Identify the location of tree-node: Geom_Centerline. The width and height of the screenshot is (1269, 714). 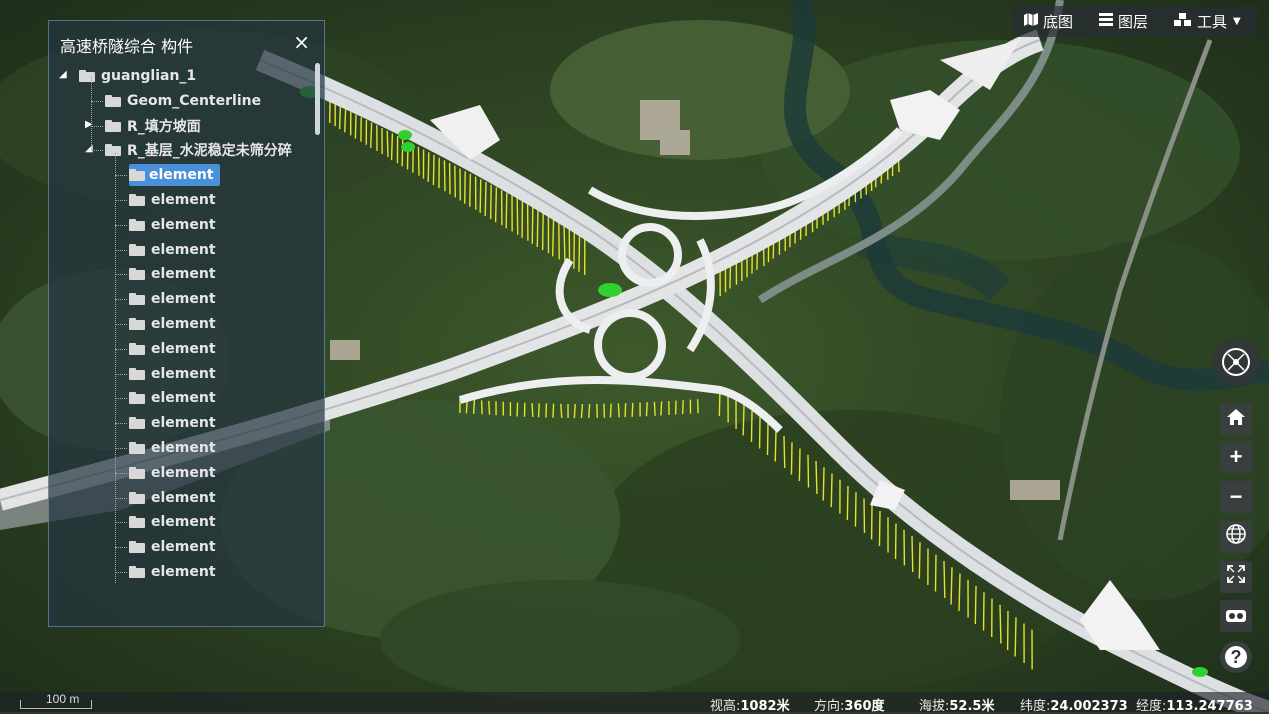
(183, 101).